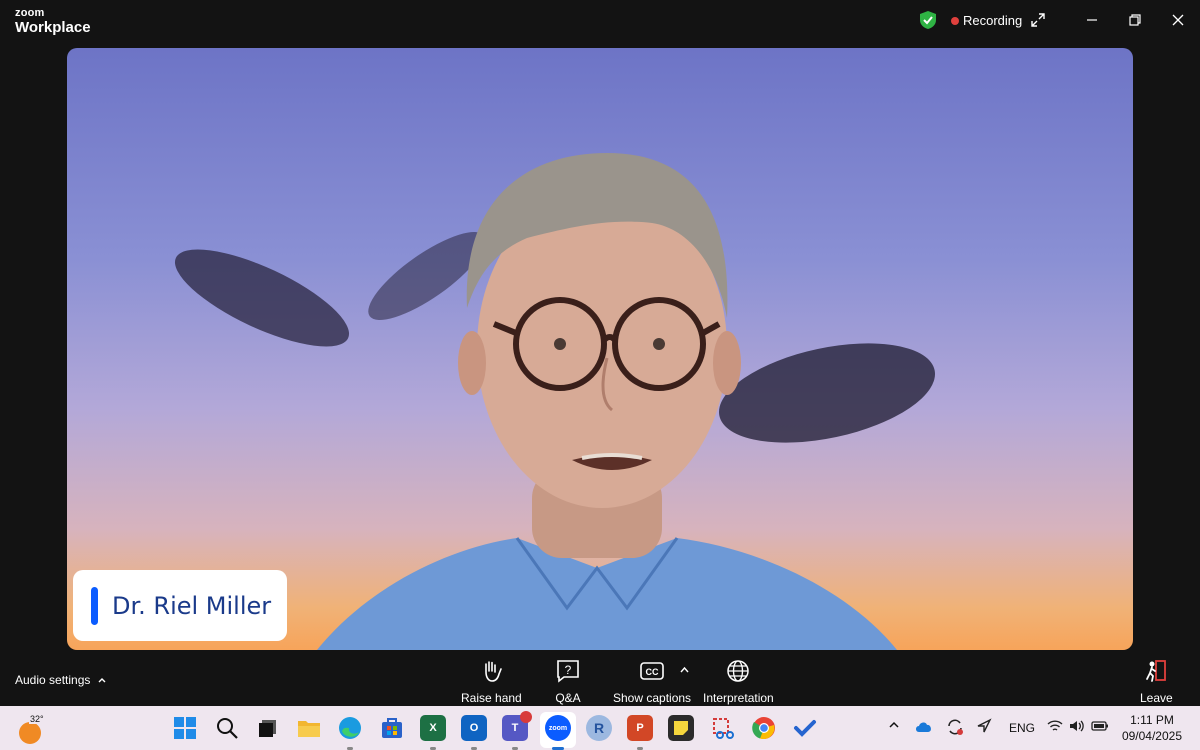 This screenshot has height=750, width=1200. I want to click on excel-button: X, so click(433, 728).